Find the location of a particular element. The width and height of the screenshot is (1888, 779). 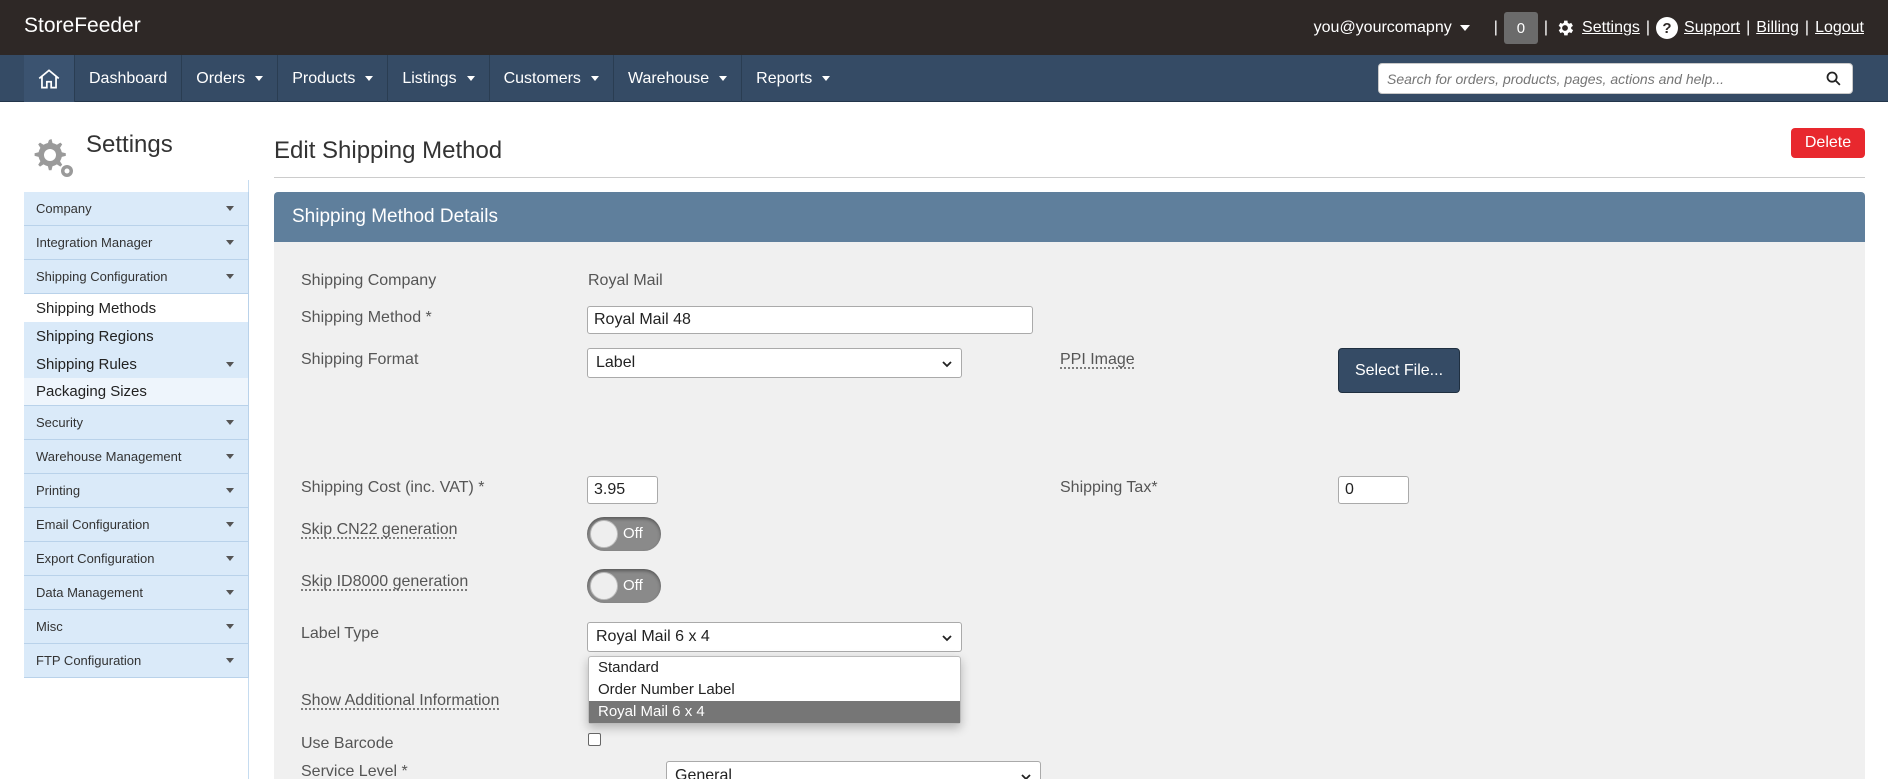

skip-cn22-toggle: Off is located at coordinates (624, 534).